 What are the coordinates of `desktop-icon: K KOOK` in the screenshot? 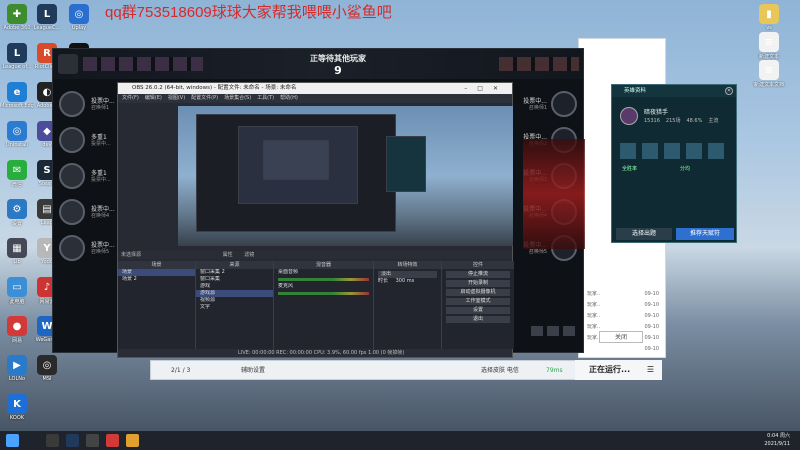 It's located at (17, 407).